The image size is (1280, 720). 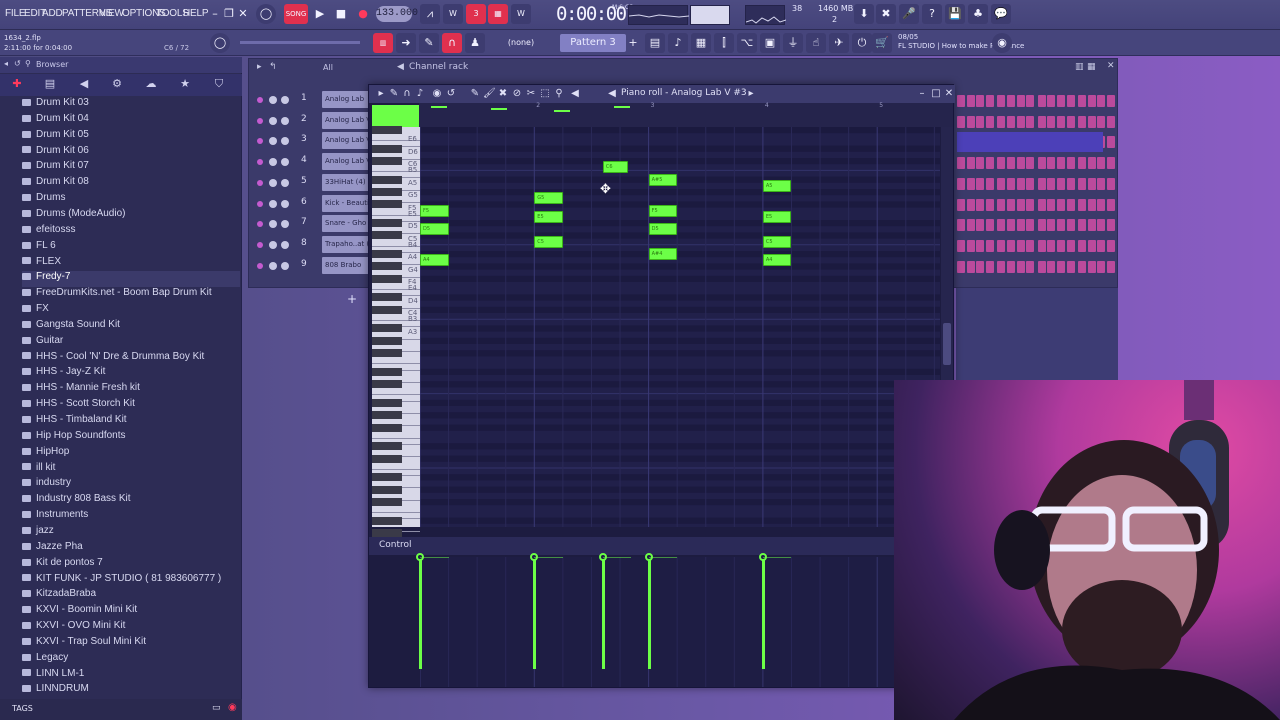 What do you see at coordinates (521, 14) in the screenshot?
I see `loop-record-icon: W` at bounding box center [521, 14].